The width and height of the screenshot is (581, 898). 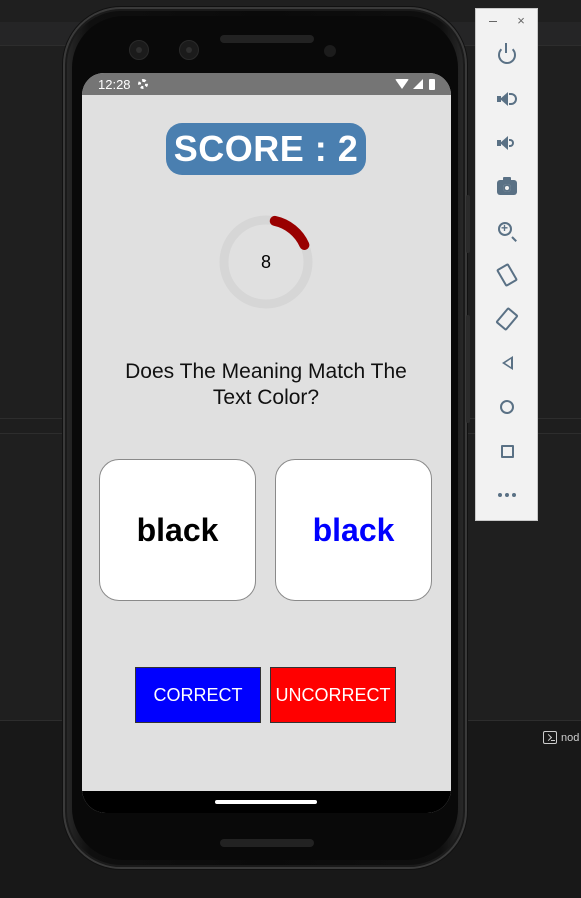 I want to click on screenshot-icon, so click(x=507, y=185).